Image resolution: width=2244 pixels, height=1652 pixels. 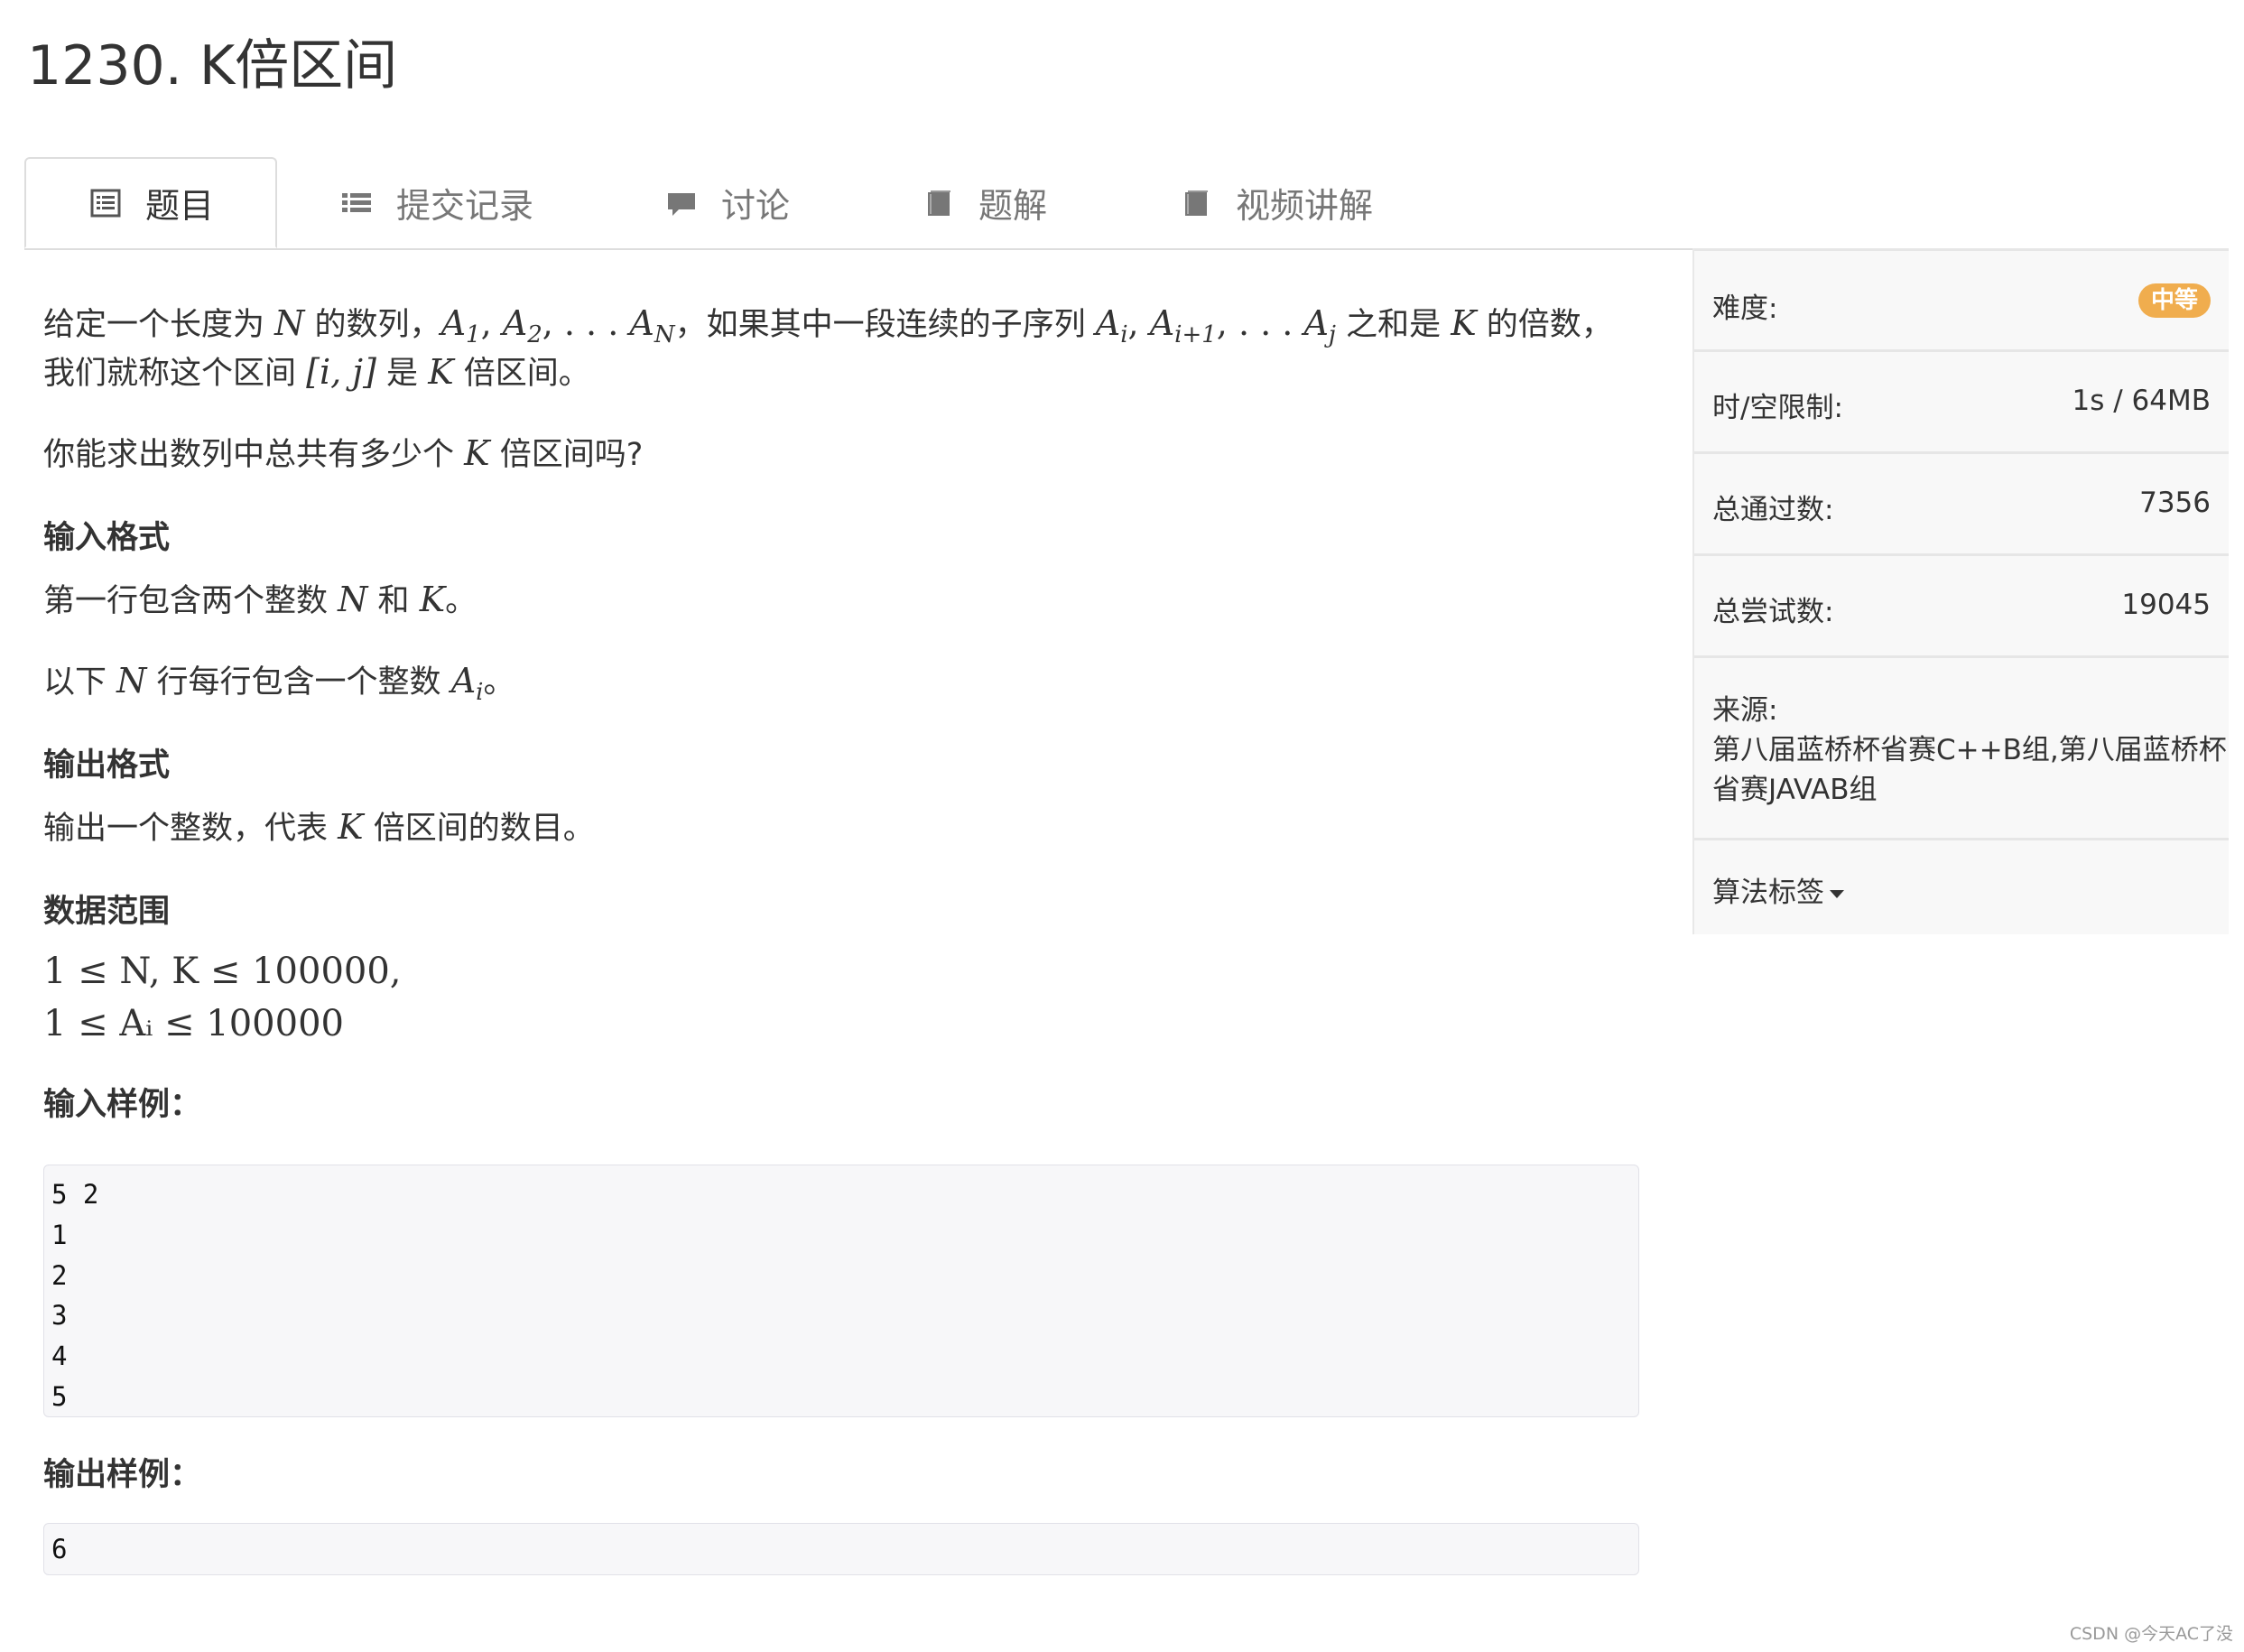 What do you see at coordinates (1837, 894) in the screenshot?
I see `caret-down-icon` at bounding box center [1837, 894].